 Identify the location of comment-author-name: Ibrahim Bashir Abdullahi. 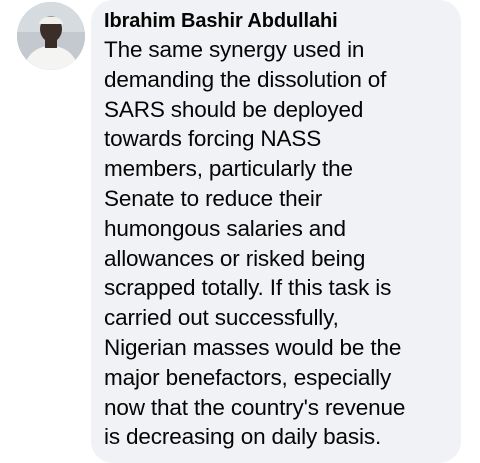
(277, 21).